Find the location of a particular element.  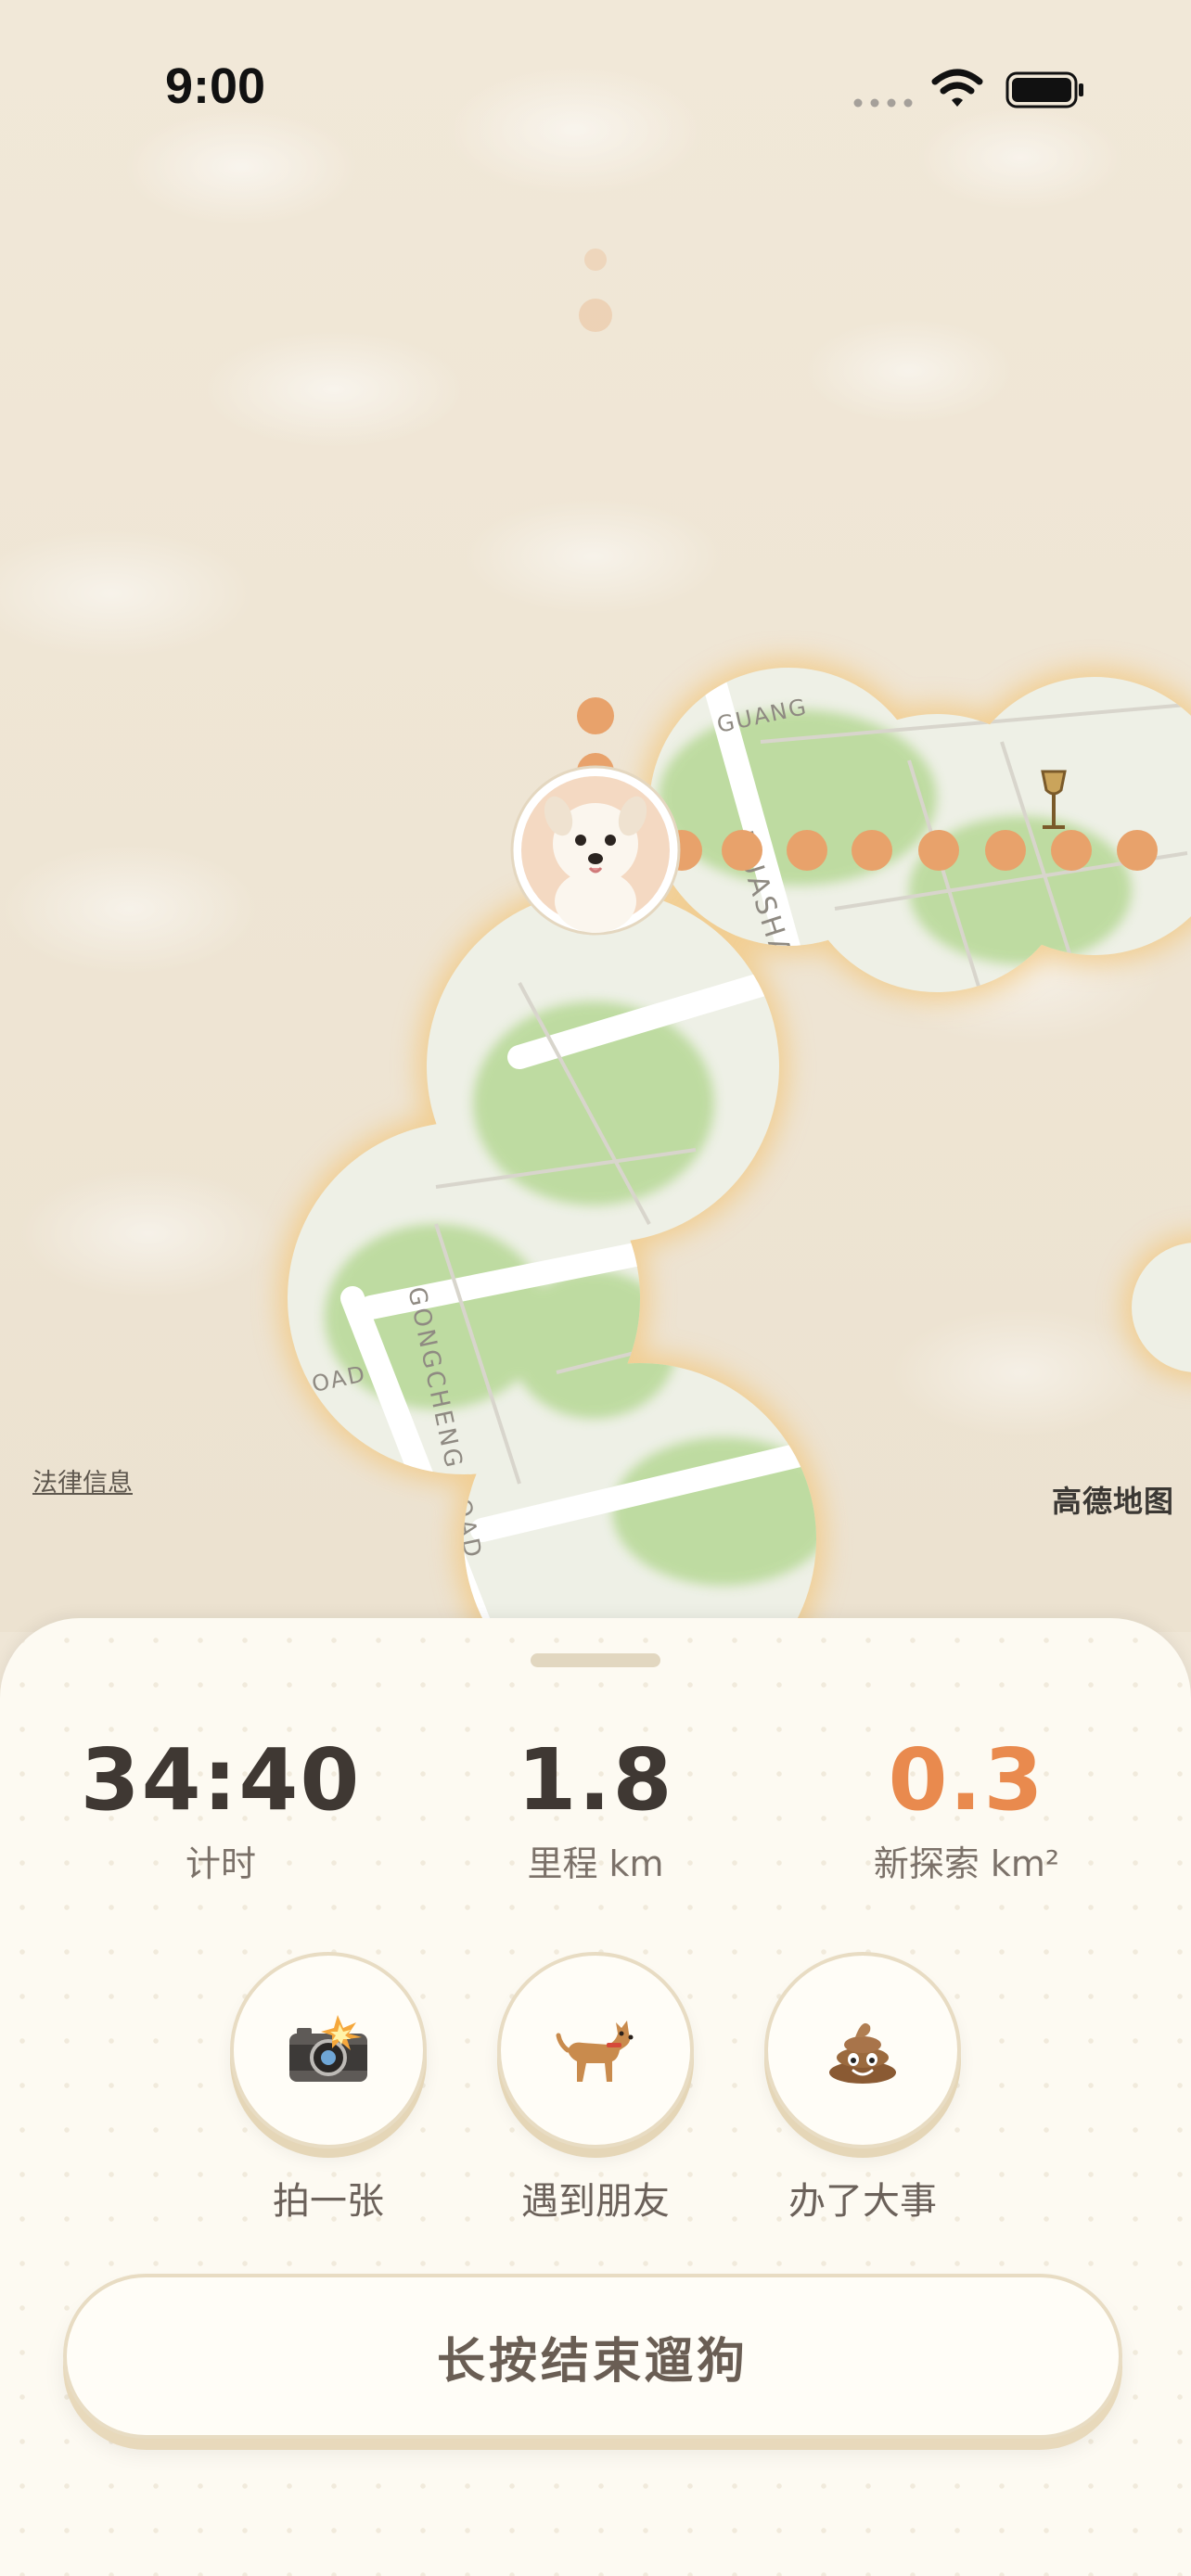

take-photo-circle is located at coordinates (328, 2050).